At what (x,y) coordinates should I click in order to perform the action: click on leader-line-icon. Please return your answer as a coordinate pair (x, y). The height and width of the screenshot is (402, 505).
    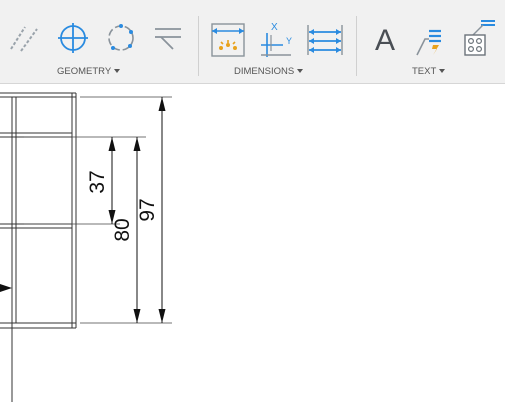
    Looking at the image, I should click on (168, 39).